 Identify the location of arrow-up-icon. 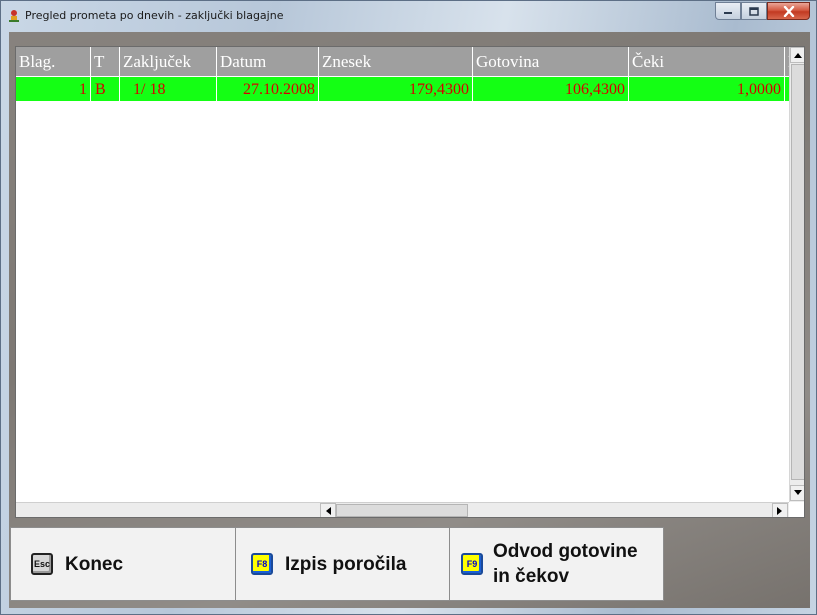
(798, 55).